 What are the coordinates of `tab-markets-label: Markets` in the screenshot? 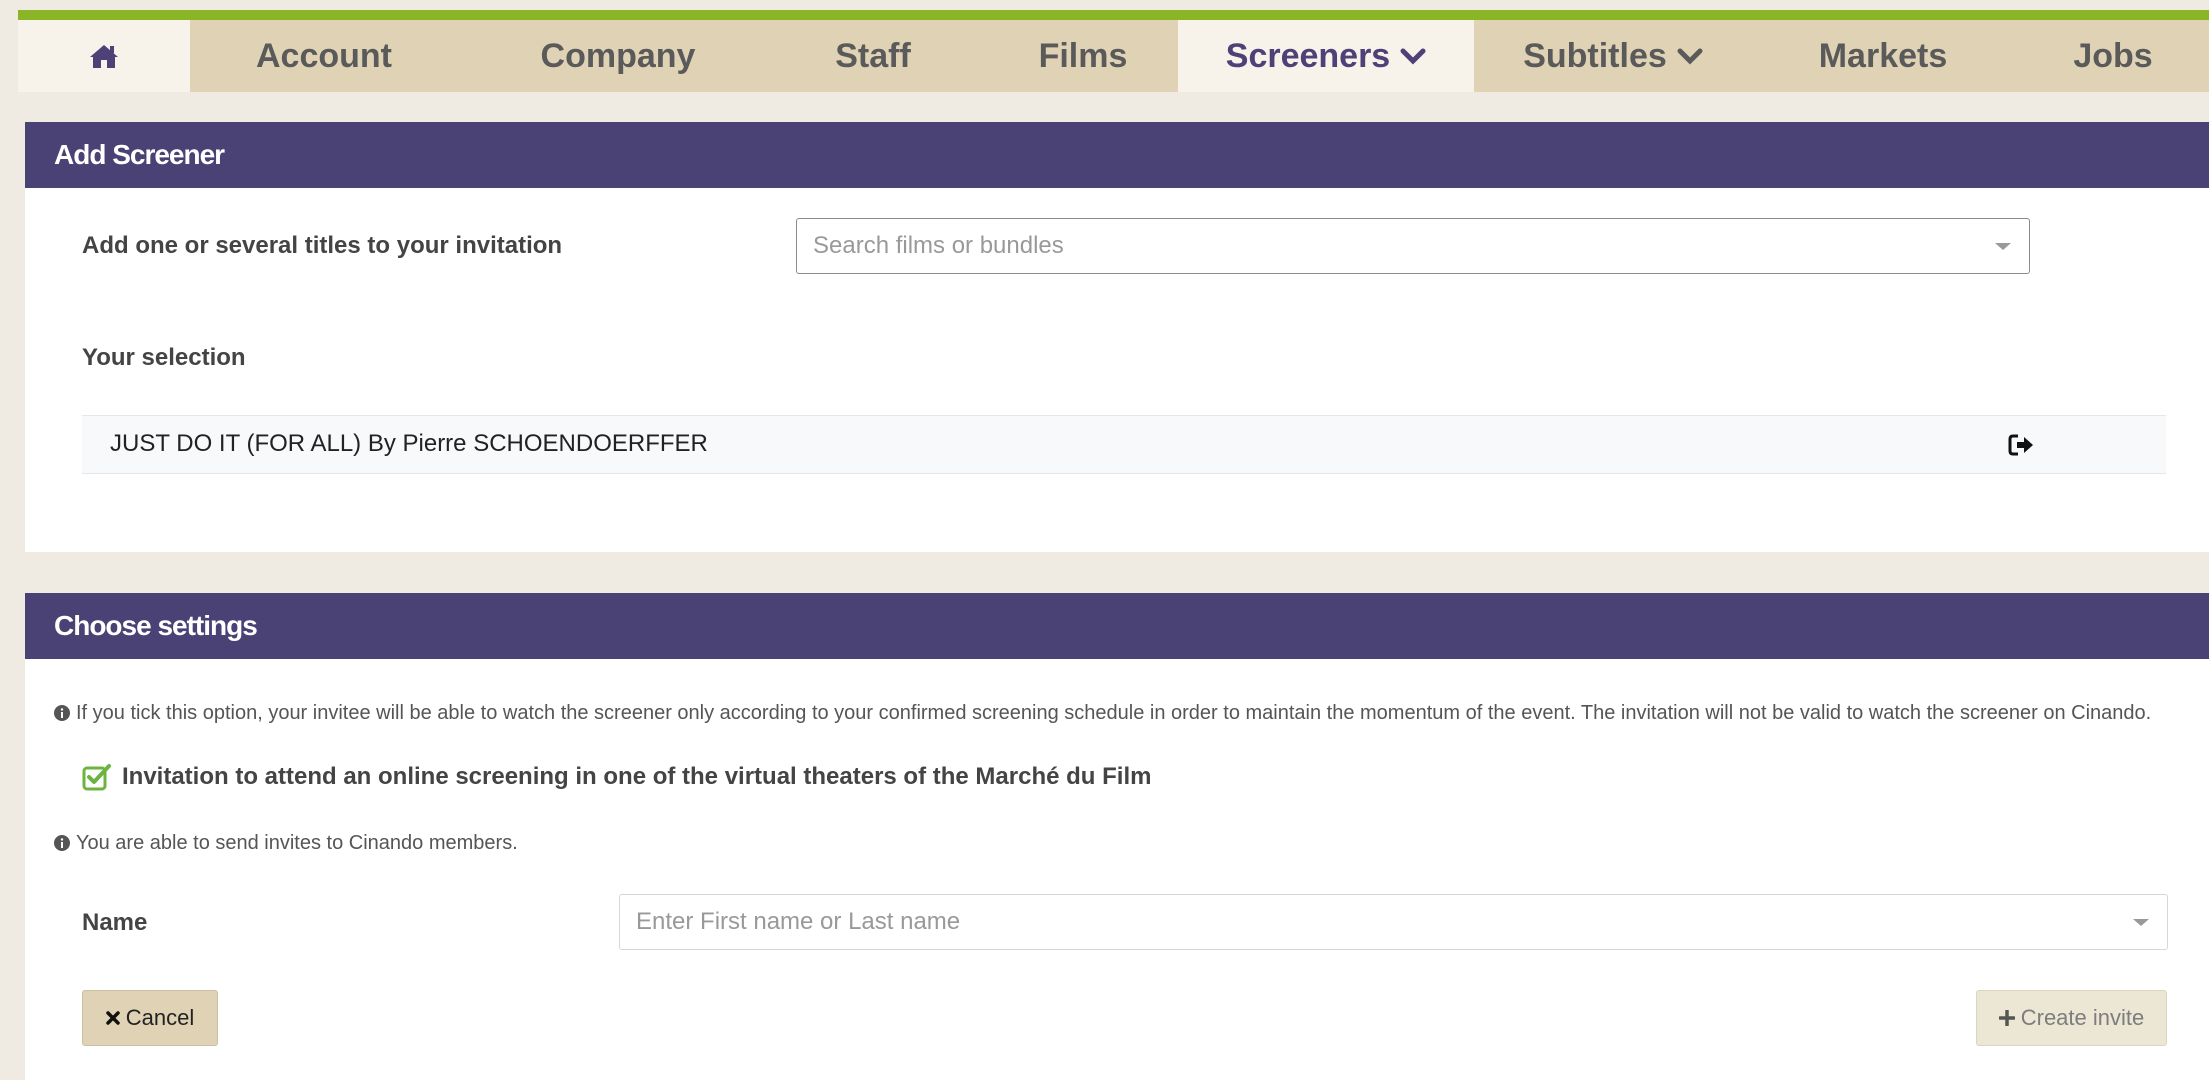 It's located at (1883, 55).